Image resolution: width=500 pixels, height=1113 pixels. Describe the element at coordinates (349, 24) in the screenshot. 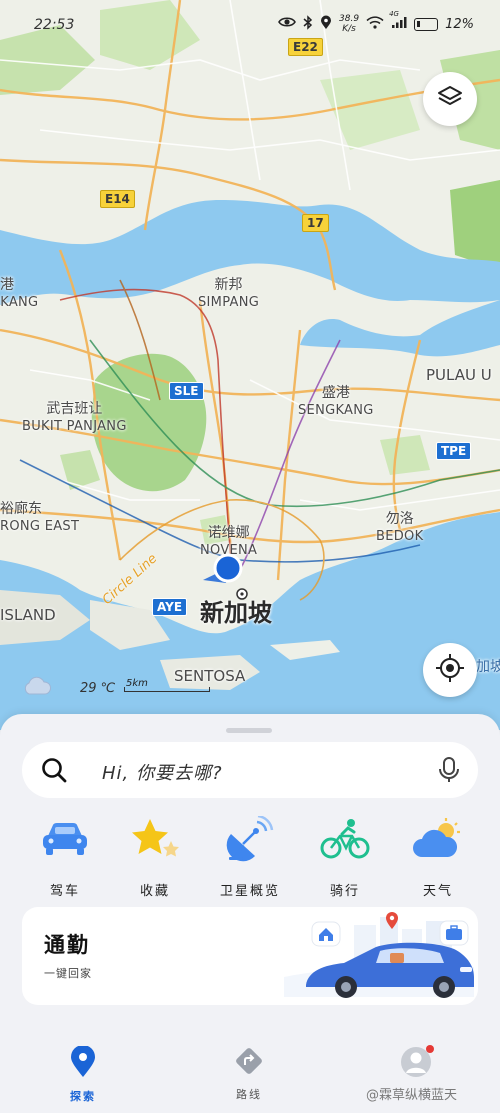

I see `network-speed: 38.9 K/s` at that location.